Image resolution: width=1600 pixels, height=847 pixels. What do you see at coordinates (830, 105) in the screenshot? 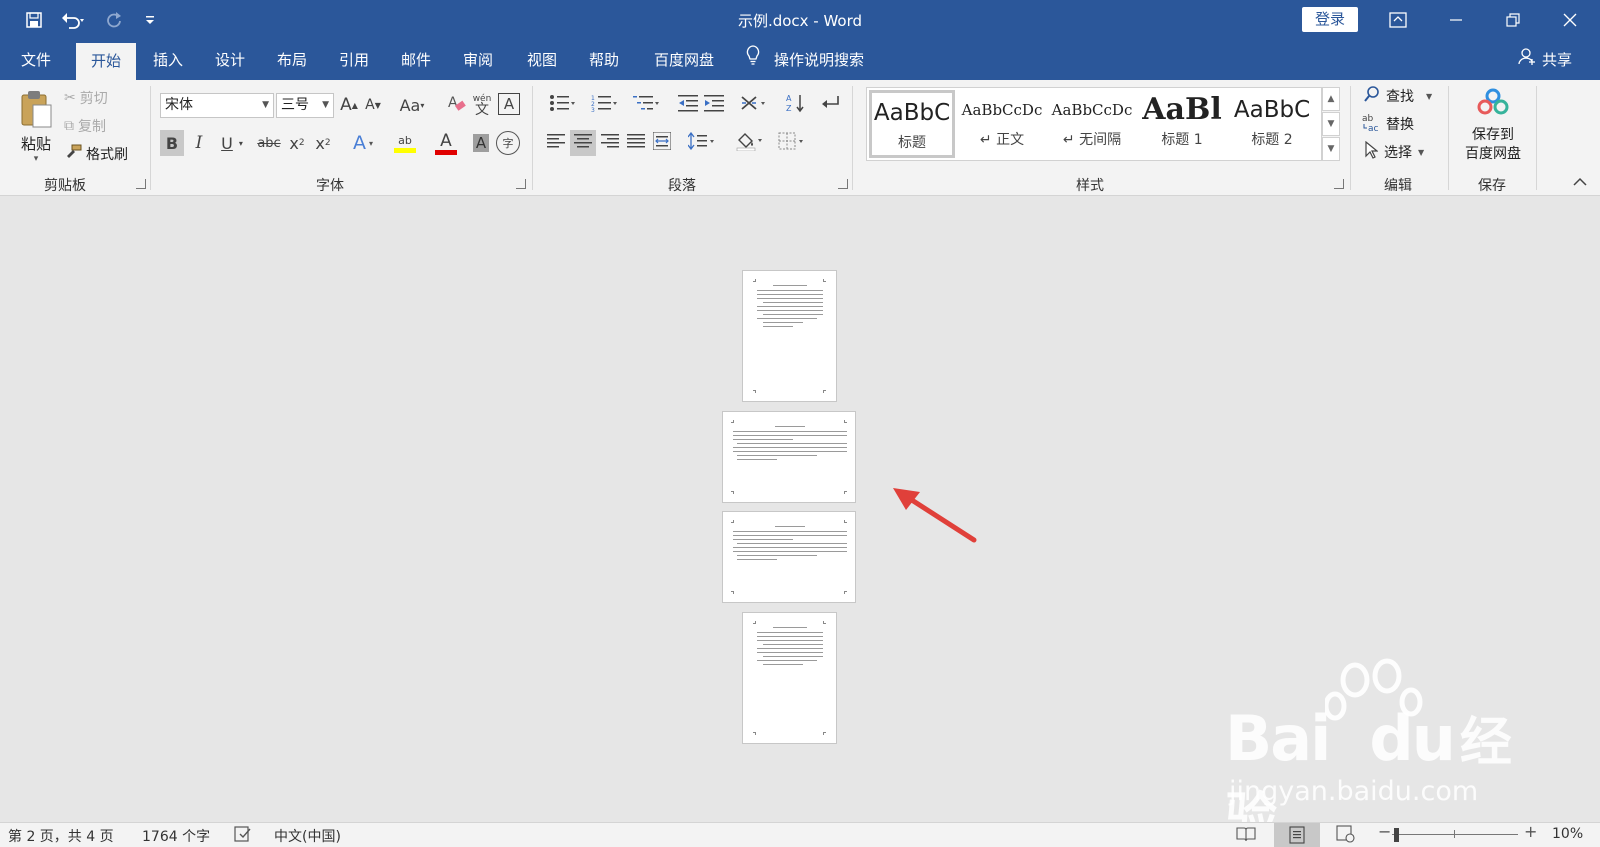
I see `show-marks-button` at bounding box center [830, 105].